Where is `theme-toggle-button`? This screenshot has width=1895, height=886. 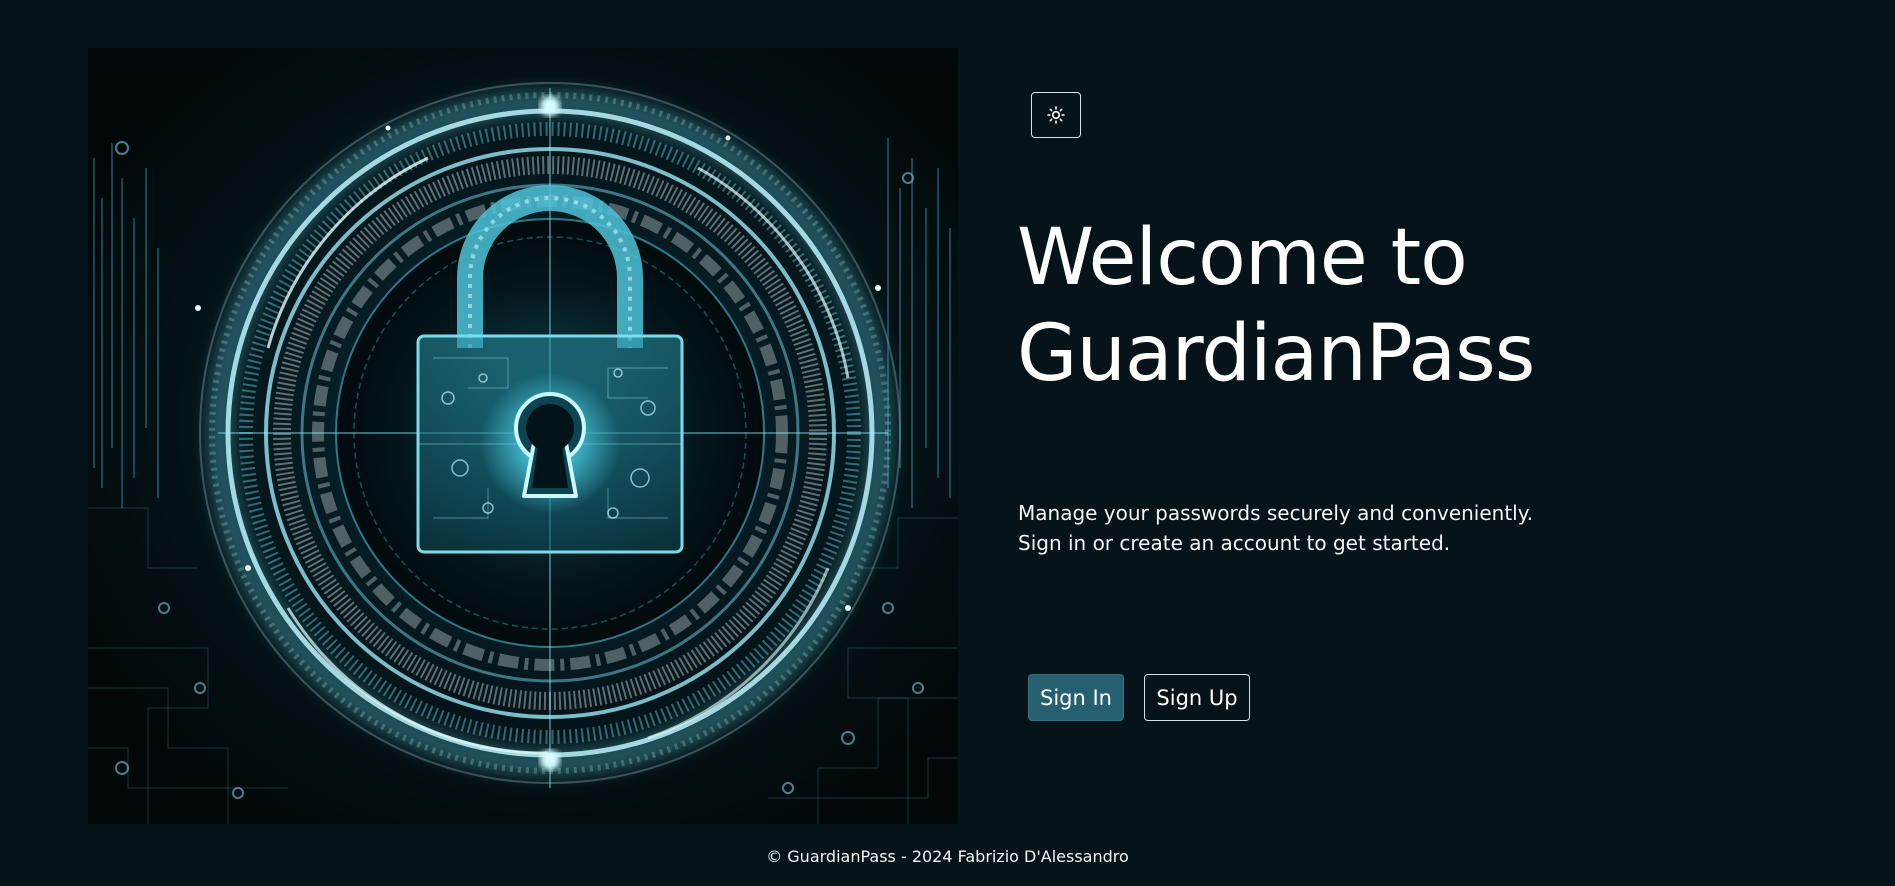
theme-toggle-button is located at coordinates (1056, 115).